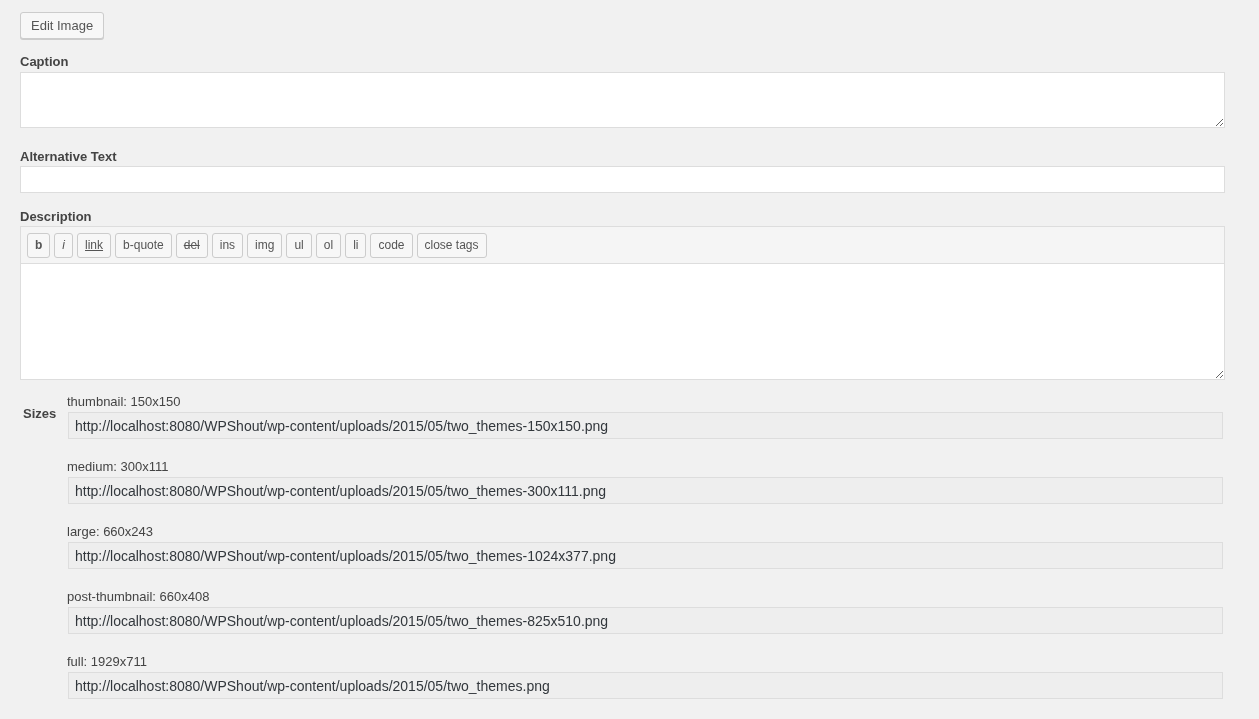 The height and width of the screenshot is (719, 1259). Describe the element at coordinates (56, 217) in the screenshot. I see `field-label: Description` at that location.